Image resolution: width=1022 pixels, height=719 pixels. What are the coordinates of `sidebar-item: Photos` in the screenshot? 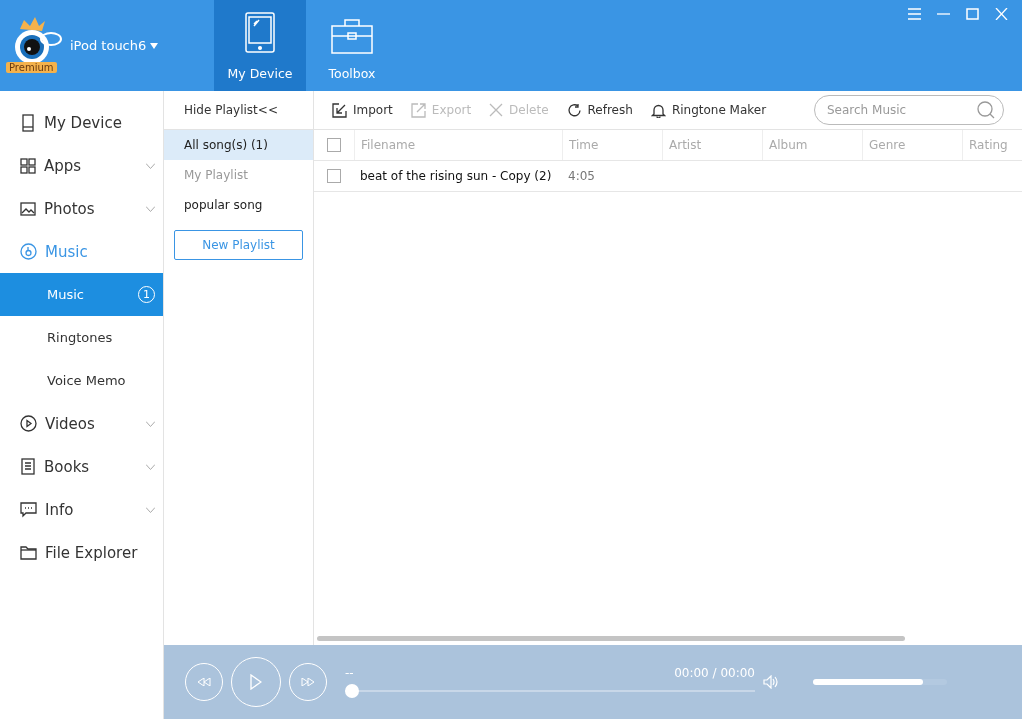 It's located at (81, 208).